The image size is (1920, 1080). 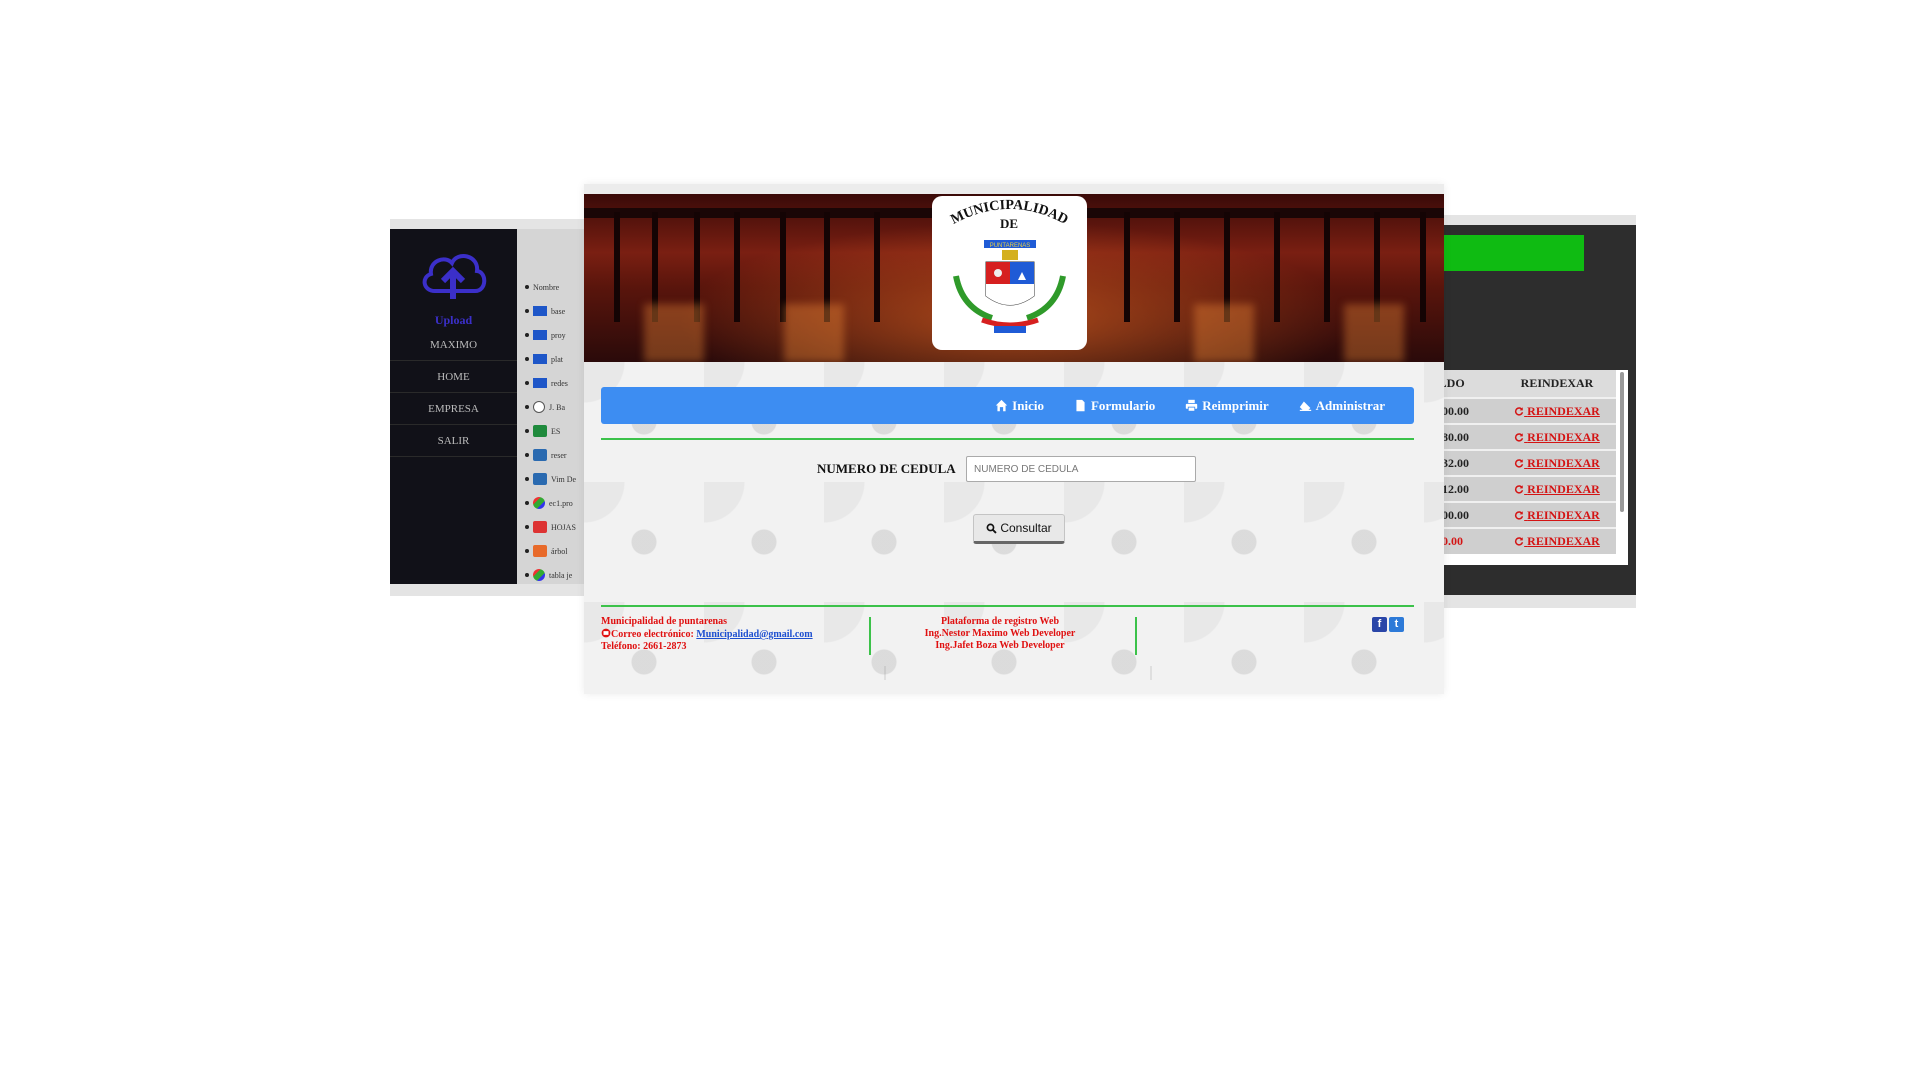 I want to click on list-item: base, so click(x=557, y=311).